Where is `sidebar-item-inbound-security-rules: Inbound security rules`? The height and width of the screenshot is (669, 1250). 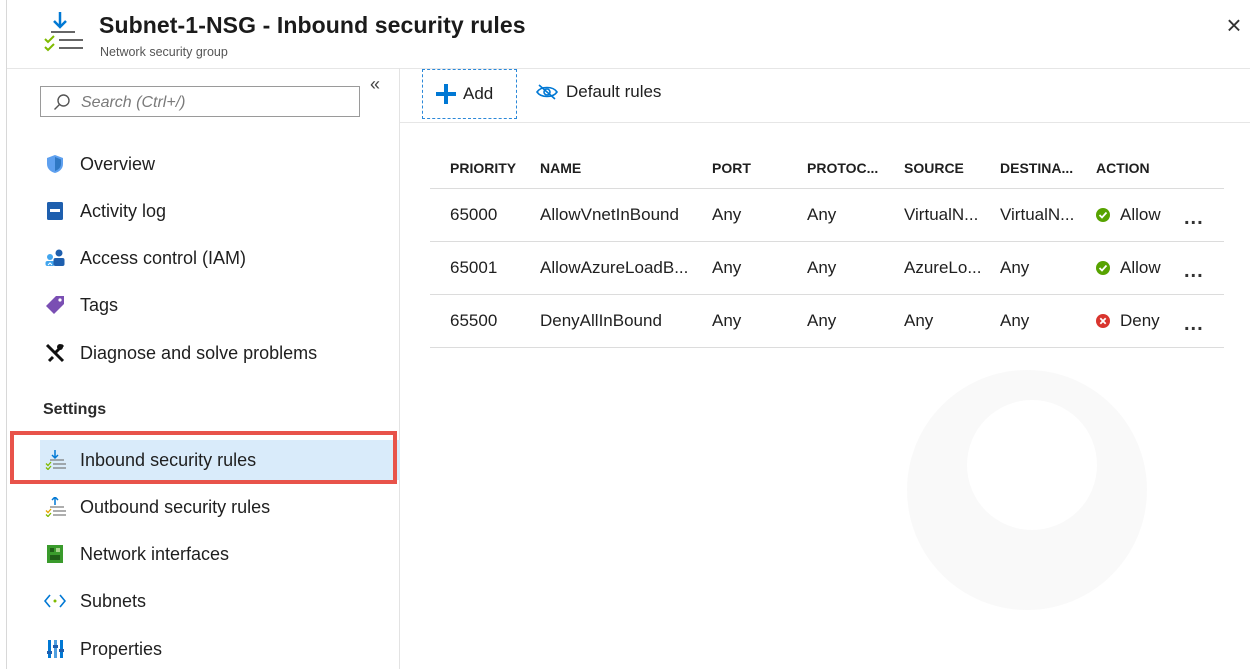
sidebar-item-inbound-security-rules: Inbound security rules is located at coordinates (220, 460).